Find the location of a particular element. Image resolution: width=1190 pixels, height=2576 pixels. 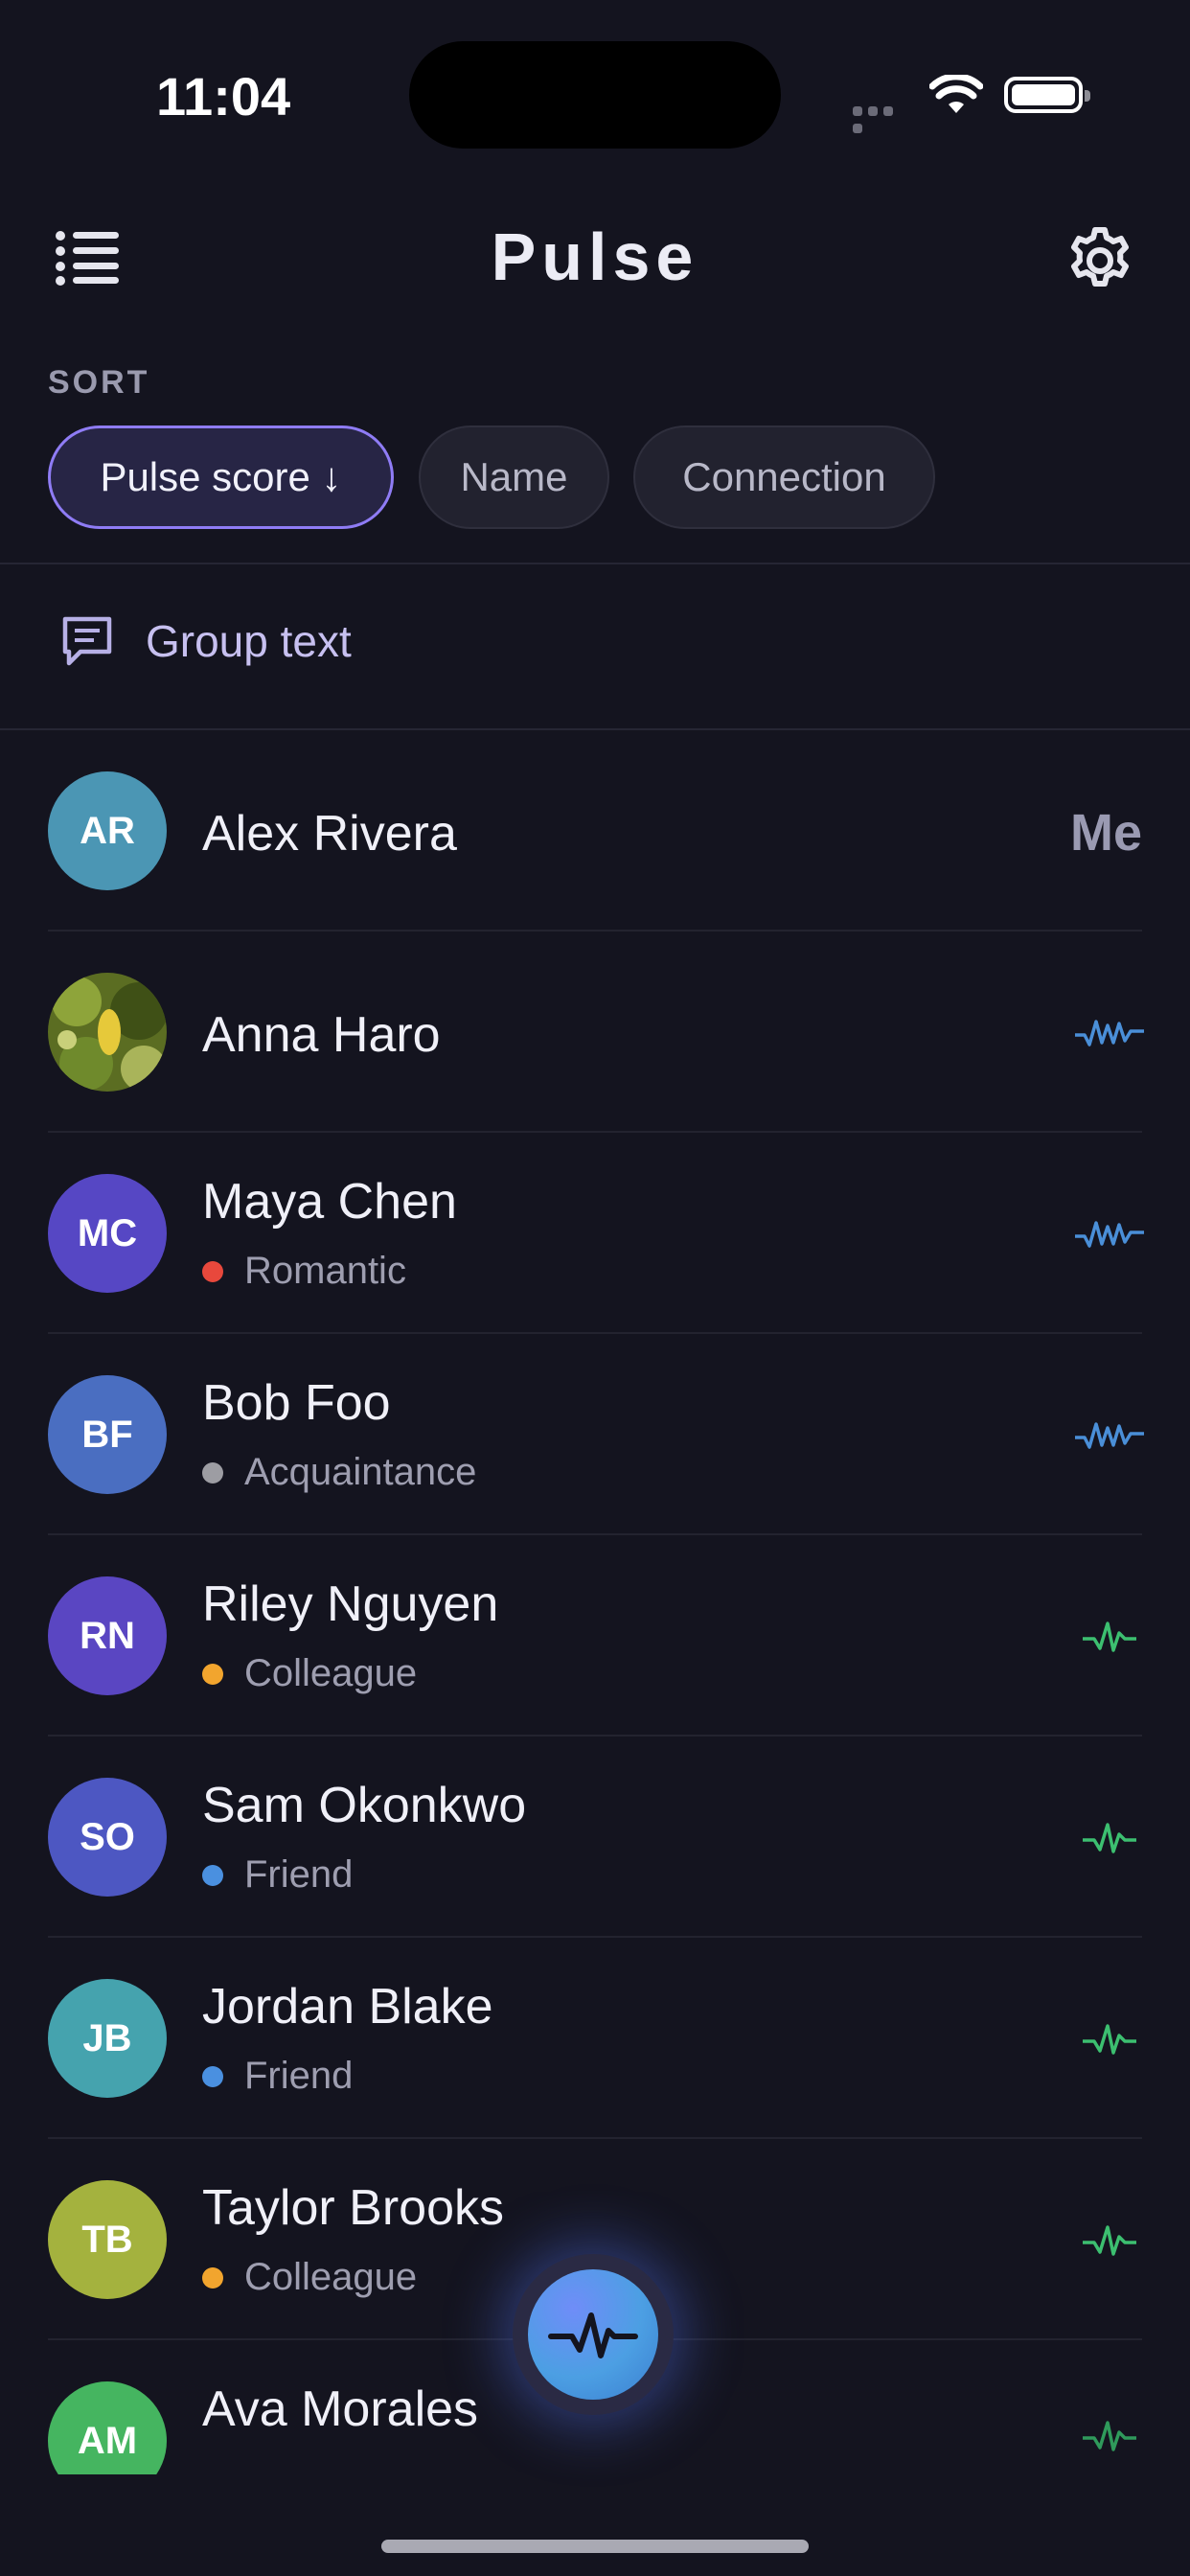

avatar: TB is located at coordinates (107, 2239).